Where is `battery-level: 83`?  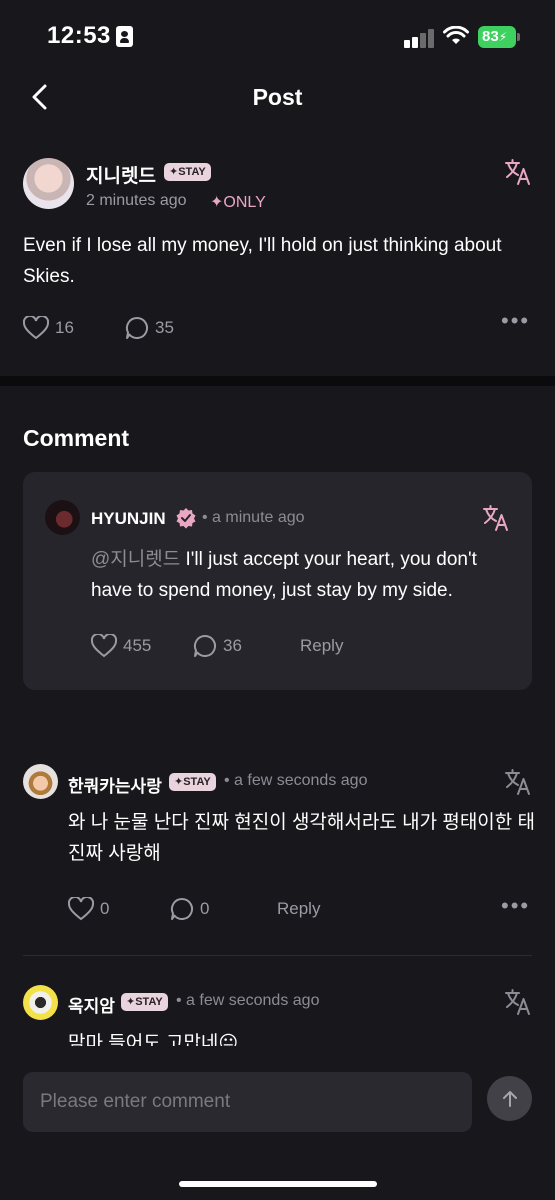 battery-level: 83 is located at coordinates (490, 36).